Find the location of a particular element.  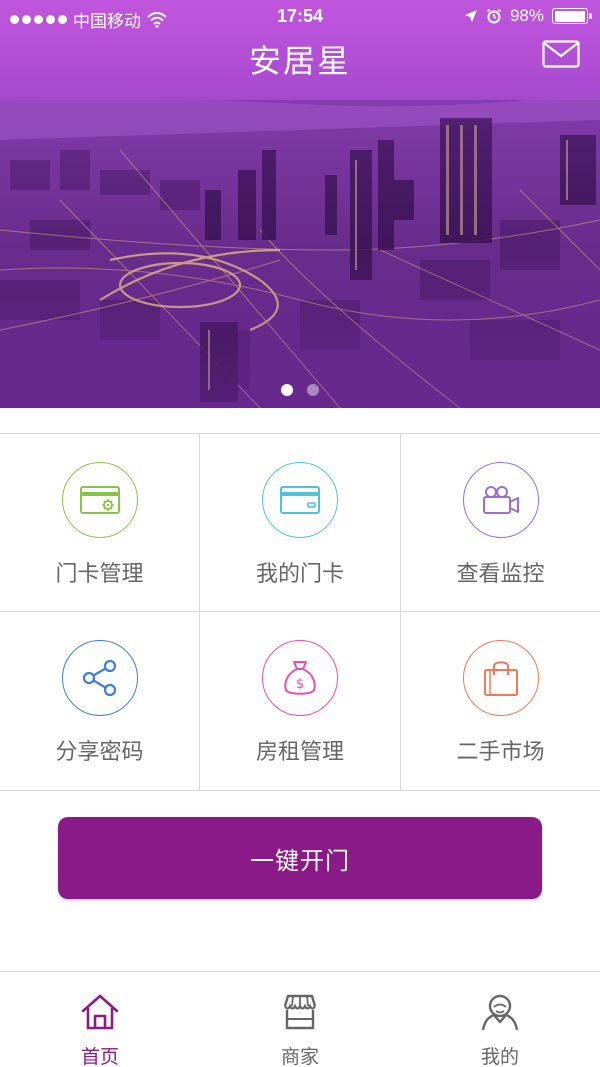

tab-merchants: 商家 is located at coordinates (300, 1019).